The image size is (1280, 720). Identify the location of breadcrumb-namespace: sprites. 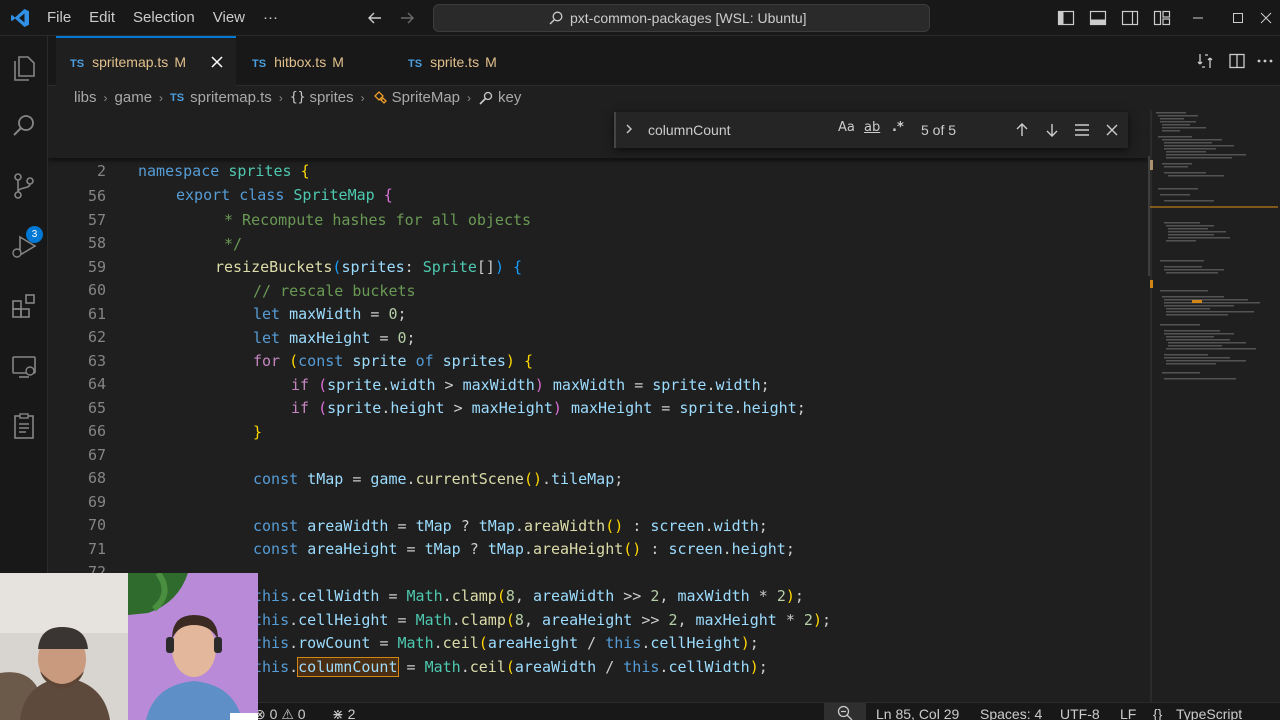
(331, 98).